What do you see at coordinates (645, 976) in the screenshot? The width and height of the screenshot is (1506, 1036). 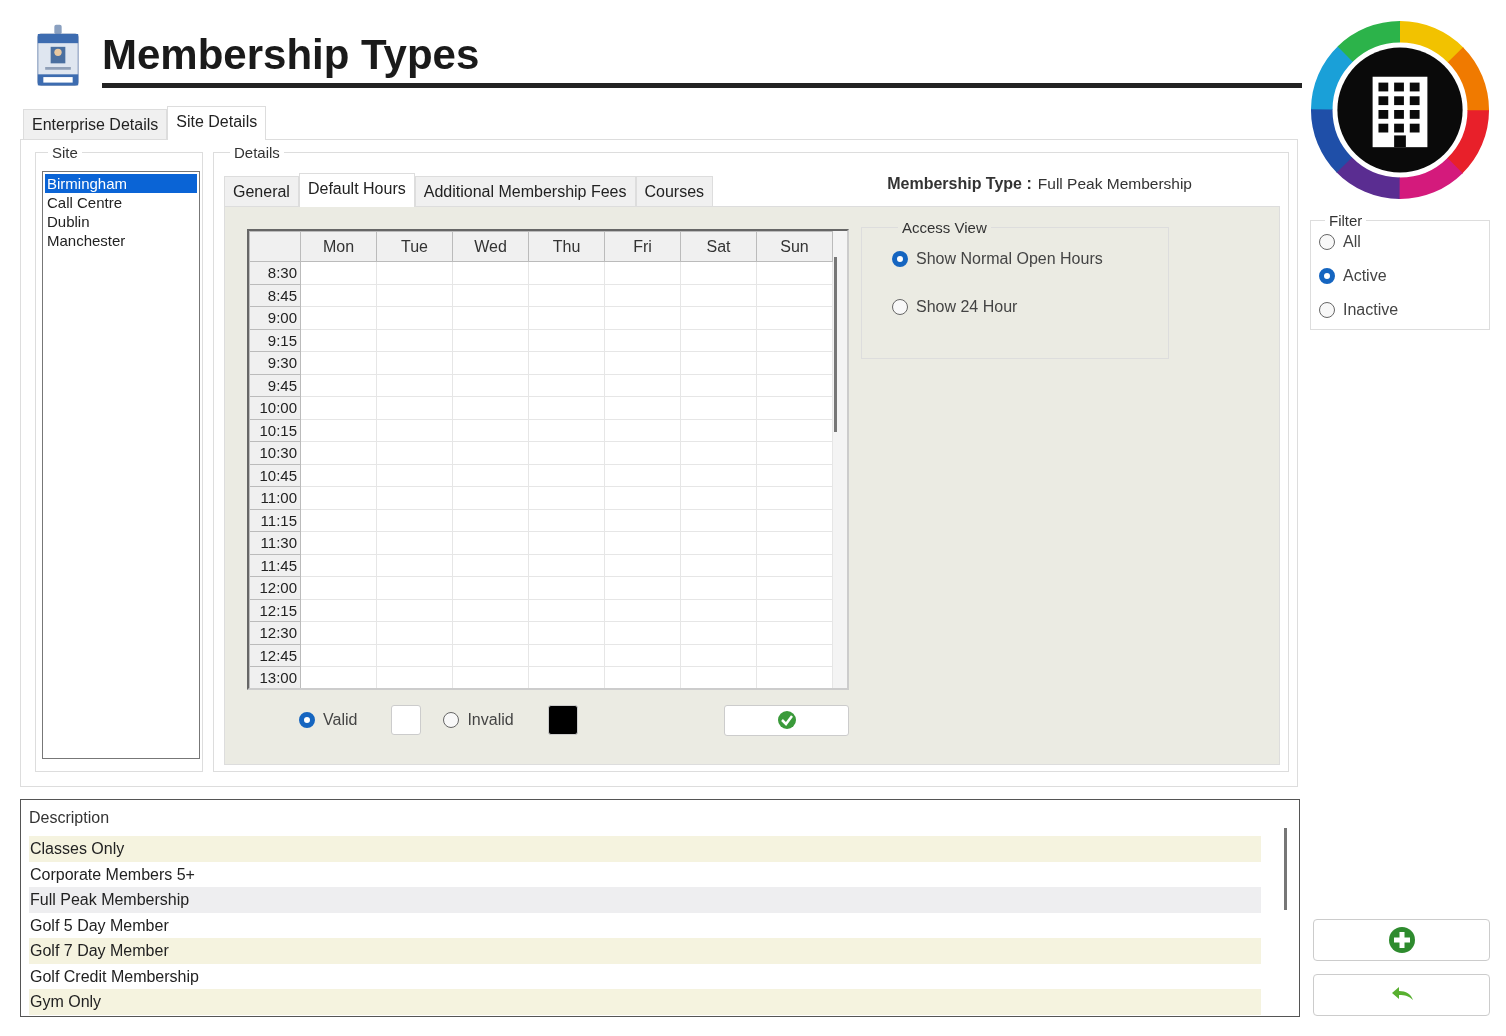 I see `list-item: Golf Credit Membership` at bounding box center [645, 976].